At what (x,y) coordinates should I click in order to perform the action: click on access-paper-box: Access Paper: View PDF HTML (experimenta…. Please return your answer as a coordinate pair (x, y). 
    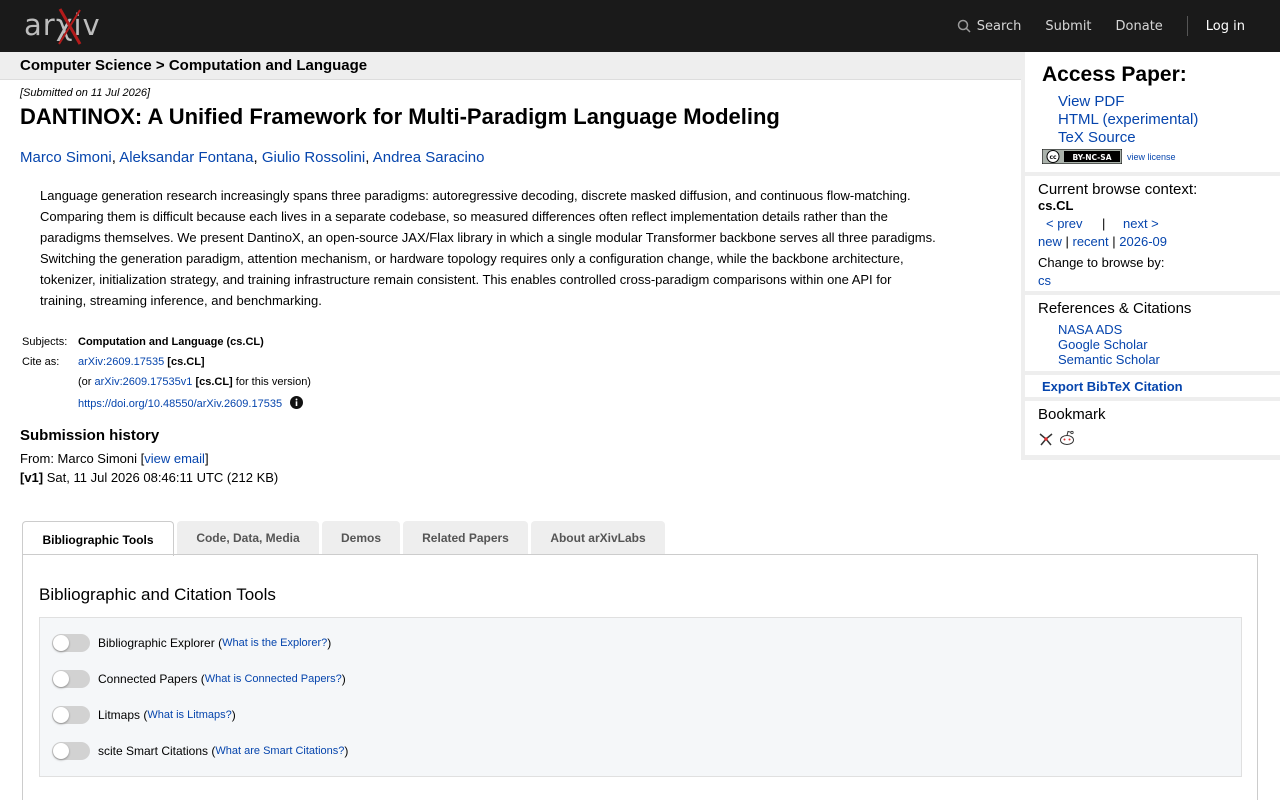
    Looking at the image, I should click on (1152, 112).